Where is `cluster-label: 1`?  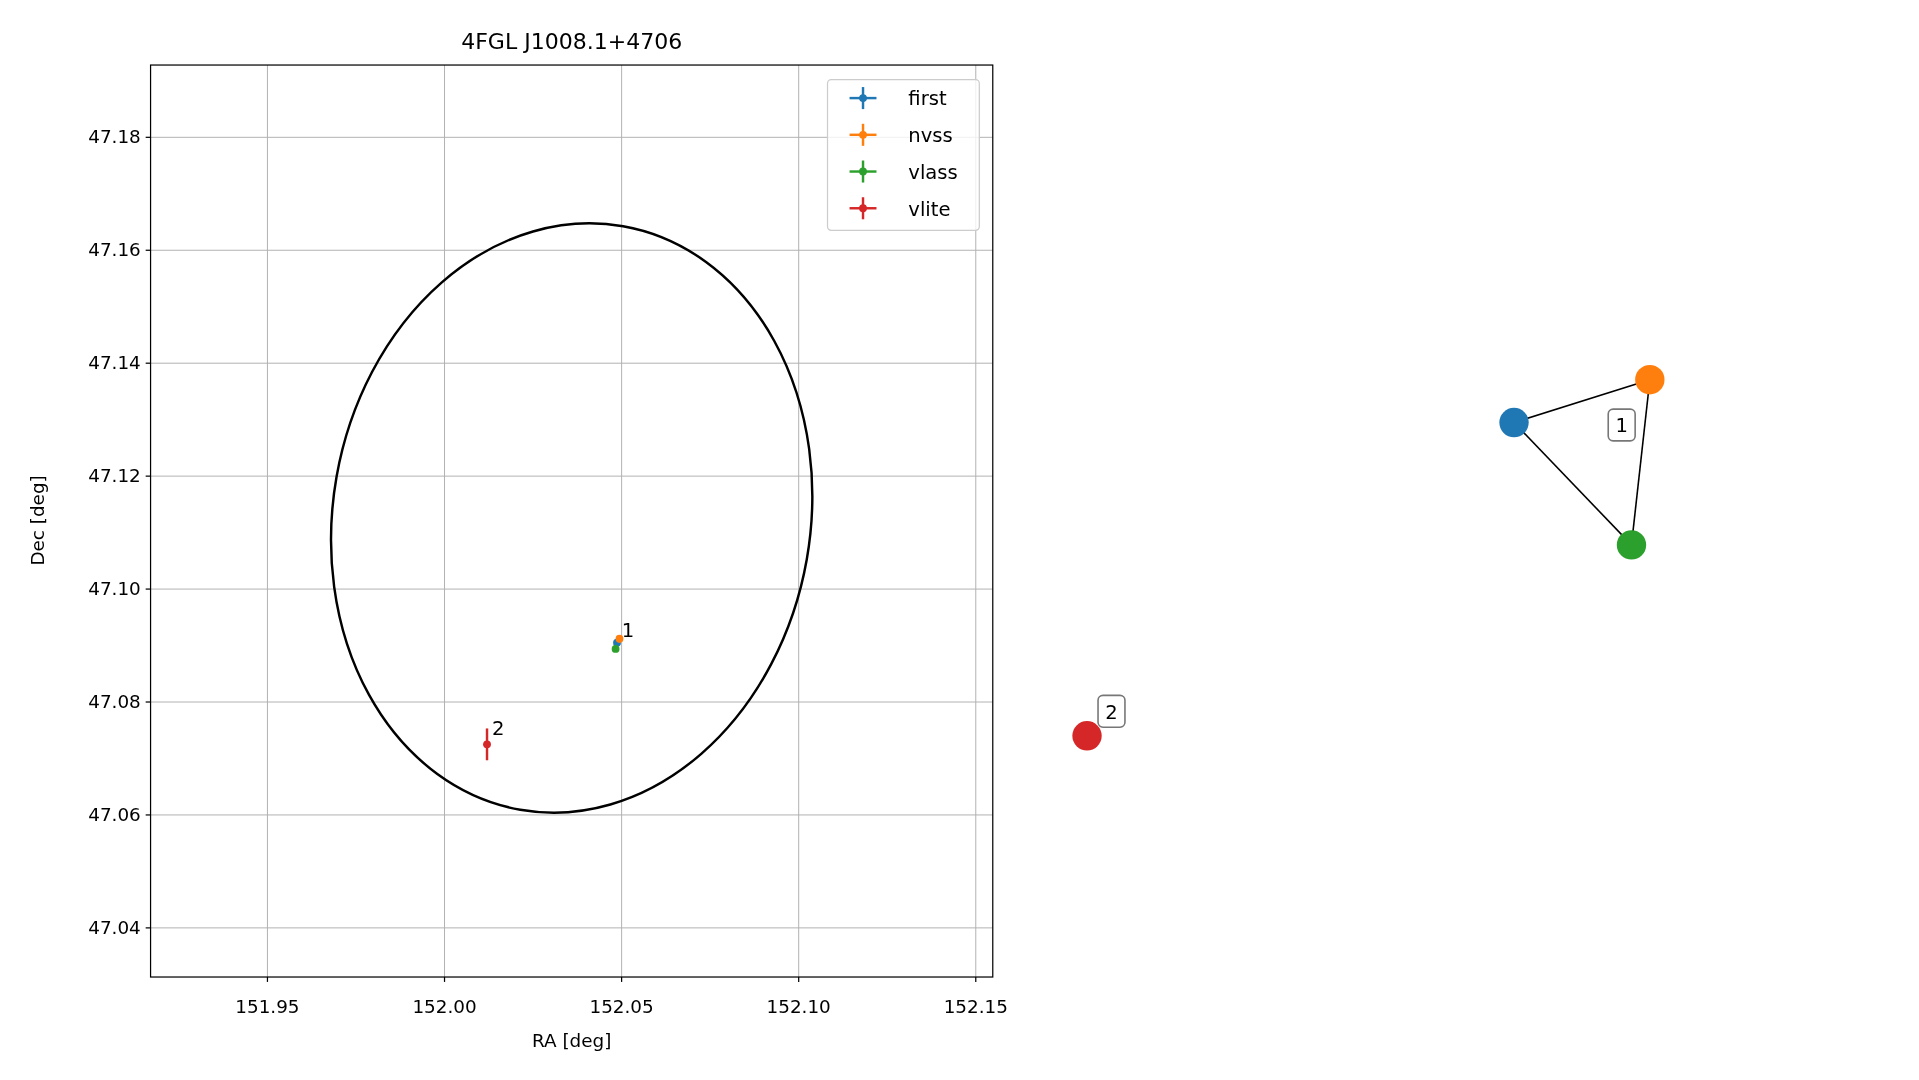 cluster-label: 1 is located at coordinates (1621, 425).